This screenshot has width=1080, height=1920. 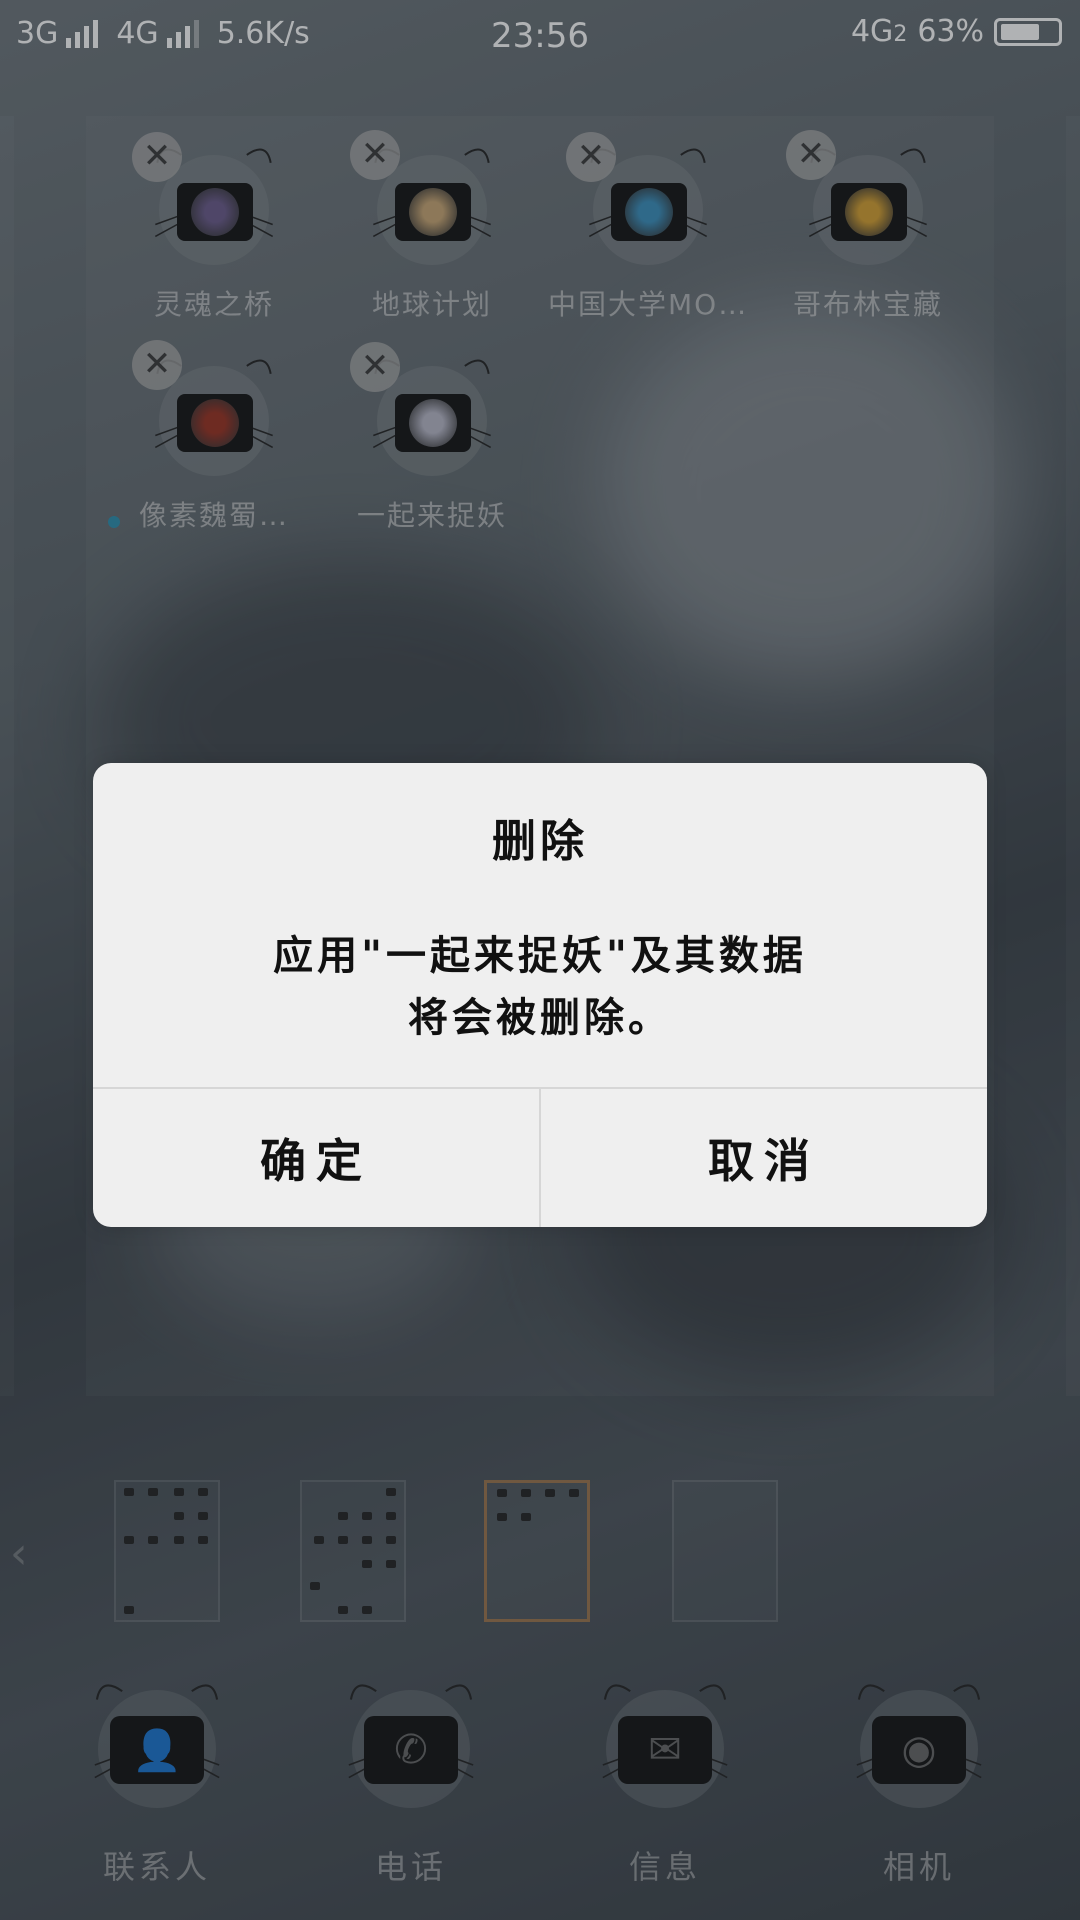 What do you see at coordinates (316, 1158) in the screenshot?
I see `confirm-button: 确定` at bounding box center [316, 1158].